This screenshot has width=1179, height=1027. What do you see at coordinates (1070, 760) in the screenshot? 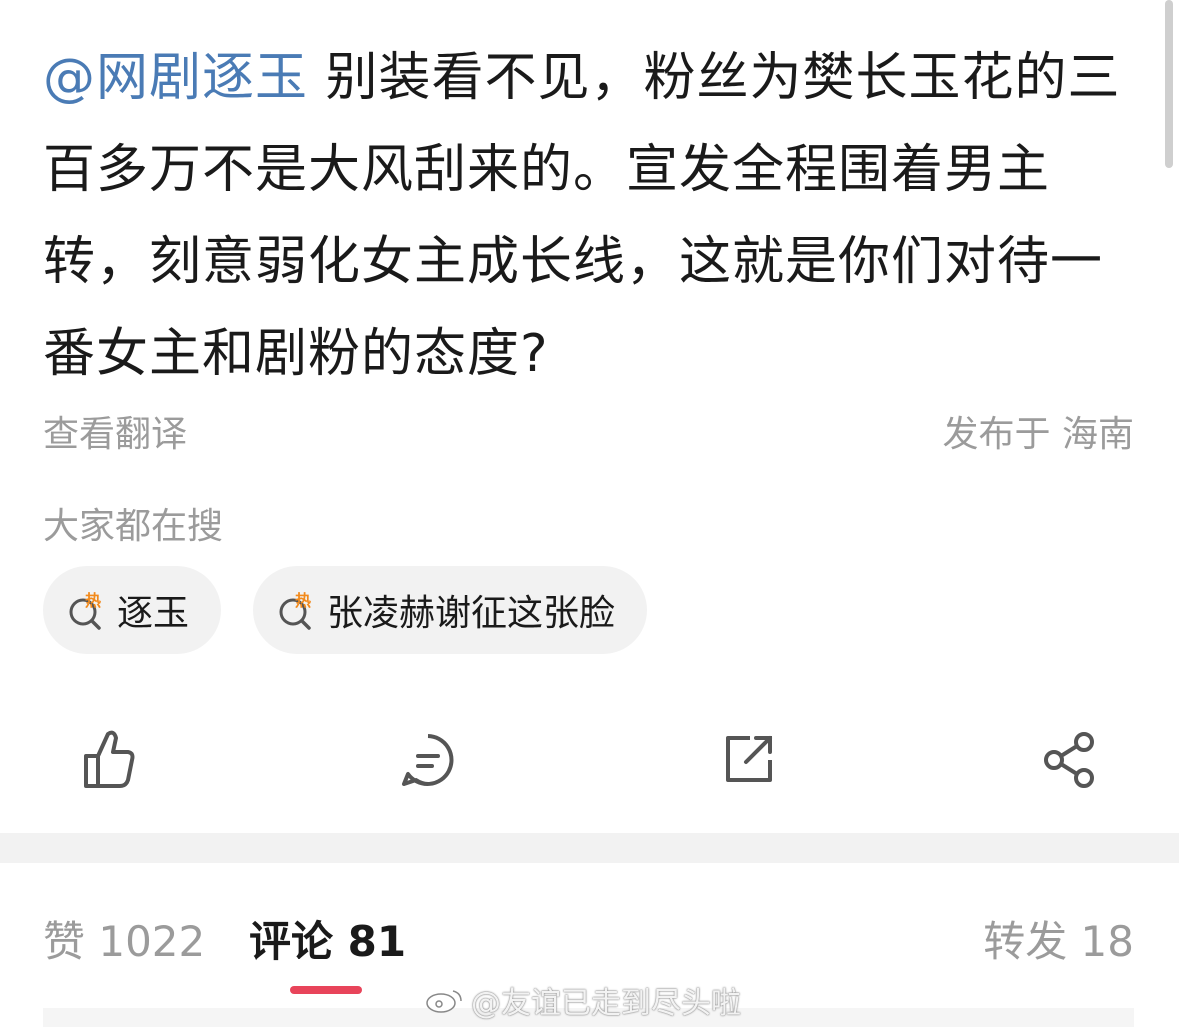
I see `share-icon` at bounding box center [1070, 760].